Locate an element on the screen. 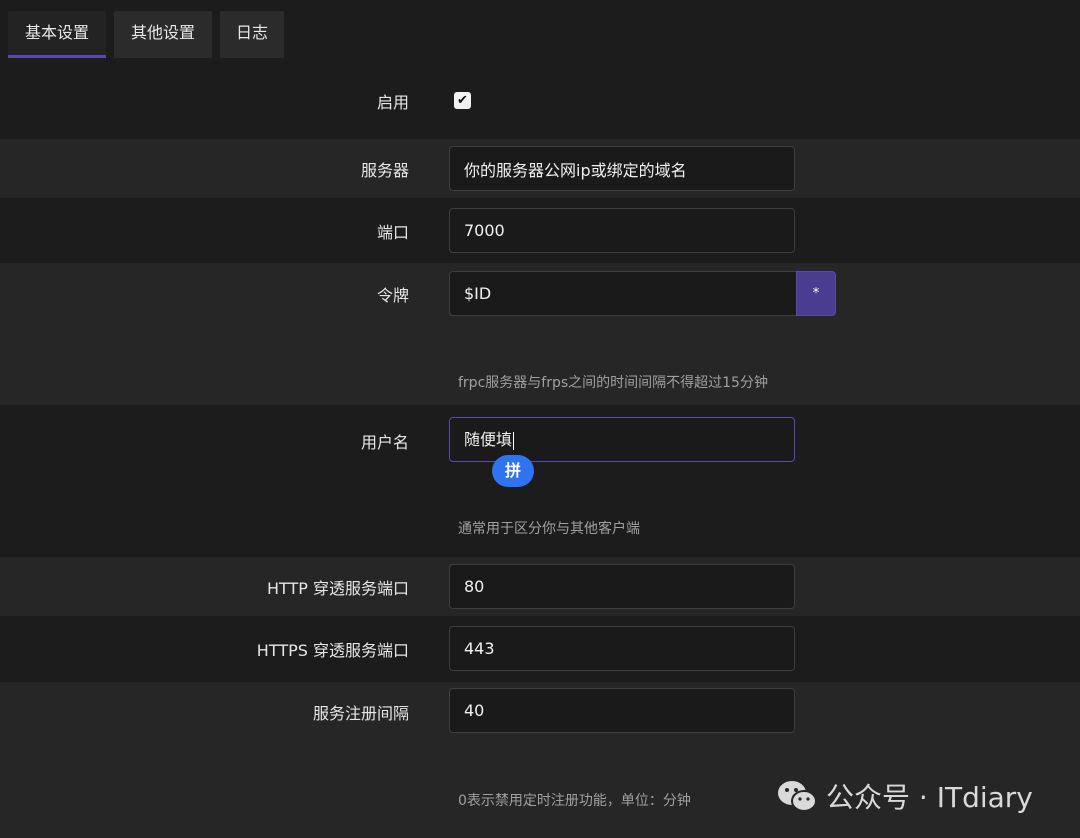  enable-label: 启用 is located at coordinates (392, 102).